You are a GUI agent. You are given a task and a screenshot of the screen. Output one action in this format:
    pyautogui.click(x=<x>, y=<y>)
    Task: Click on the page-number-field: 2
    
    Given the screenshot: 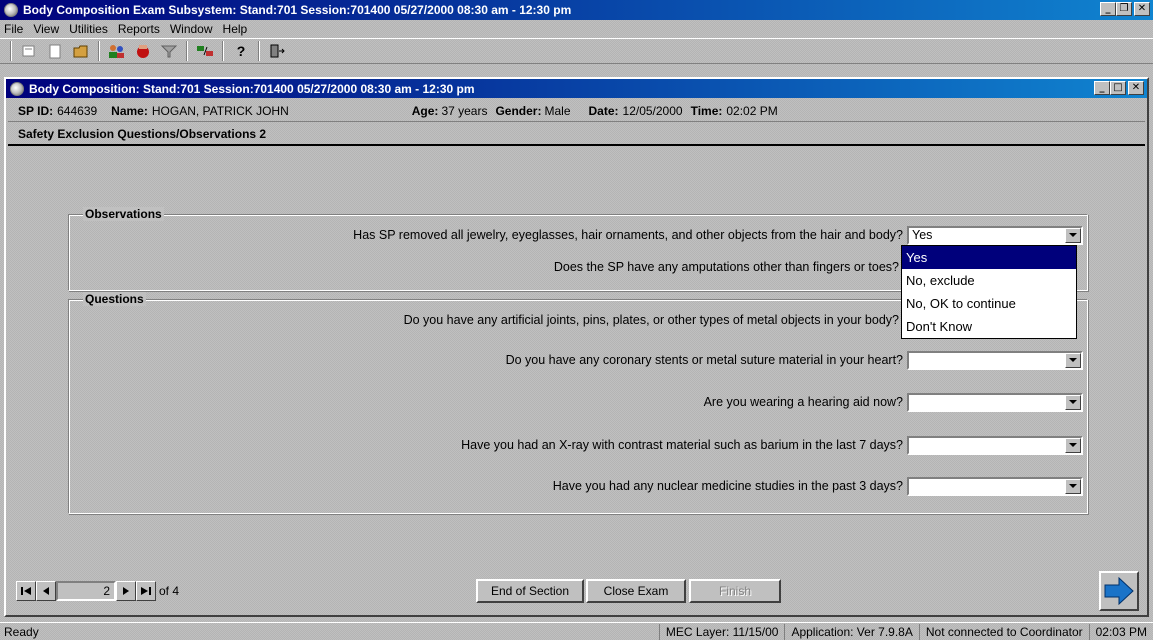 What is the action you would take?
    pyautogui.click(x=86, y=591)
    